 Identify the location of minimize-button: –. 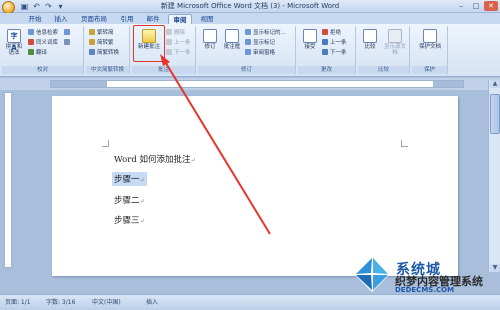
(461, 6).